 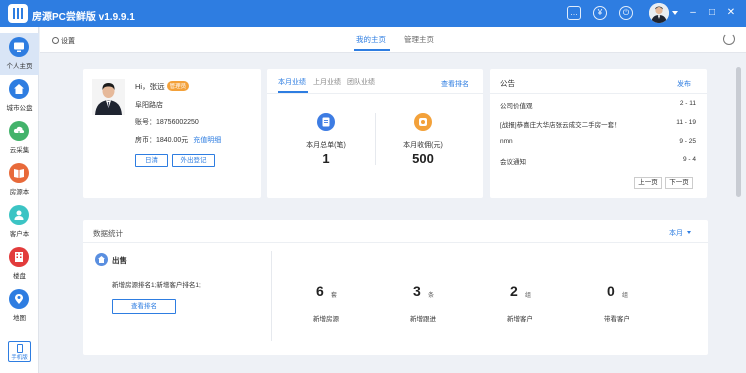 I want to click on power-icon: ⏻, so click(x=626, y=13).